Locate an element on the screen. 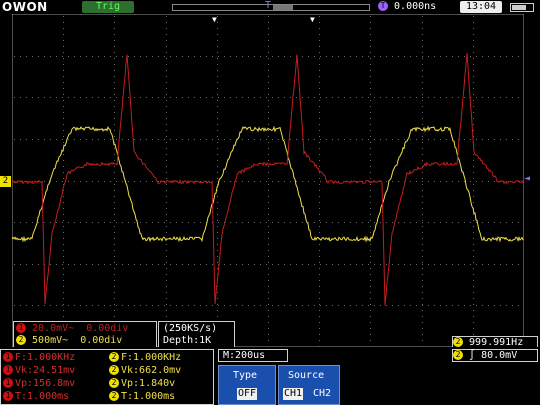 The image size is (540, 405). window-left-marker: ▼ is located at coordinates (214, 19).